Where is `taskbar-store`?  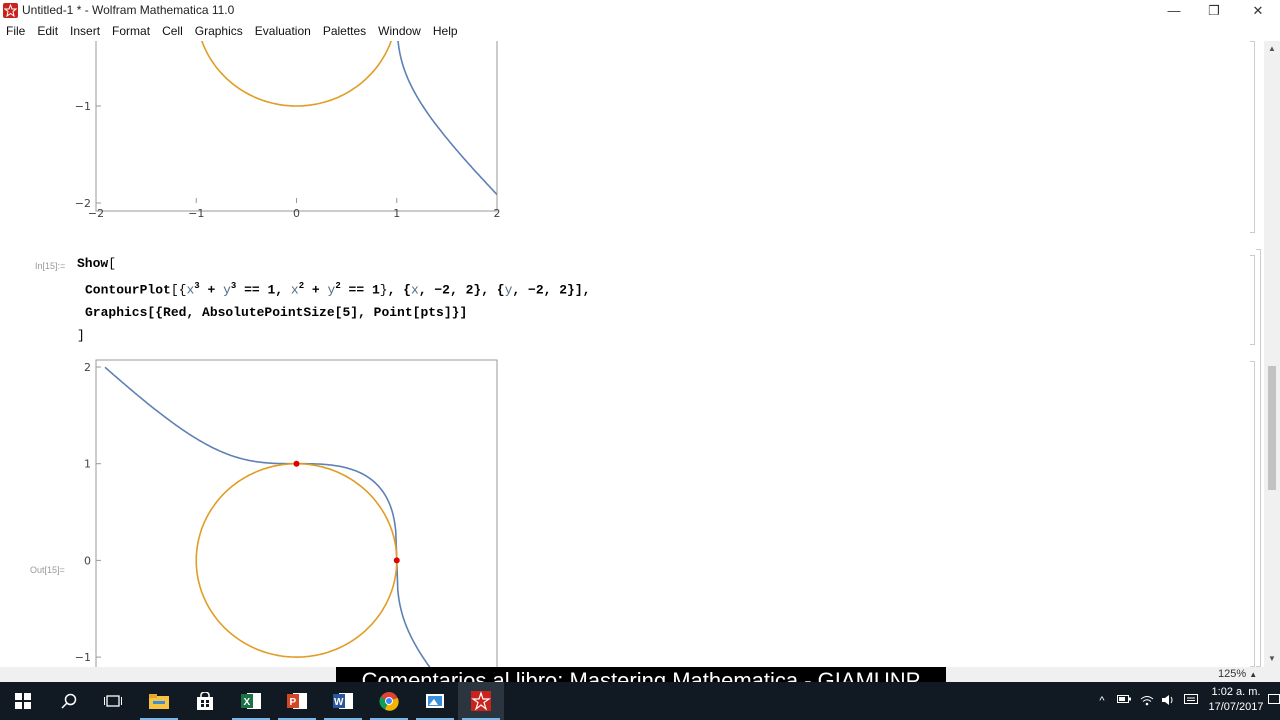 taskbar-store is located at coordinates (205, 701).